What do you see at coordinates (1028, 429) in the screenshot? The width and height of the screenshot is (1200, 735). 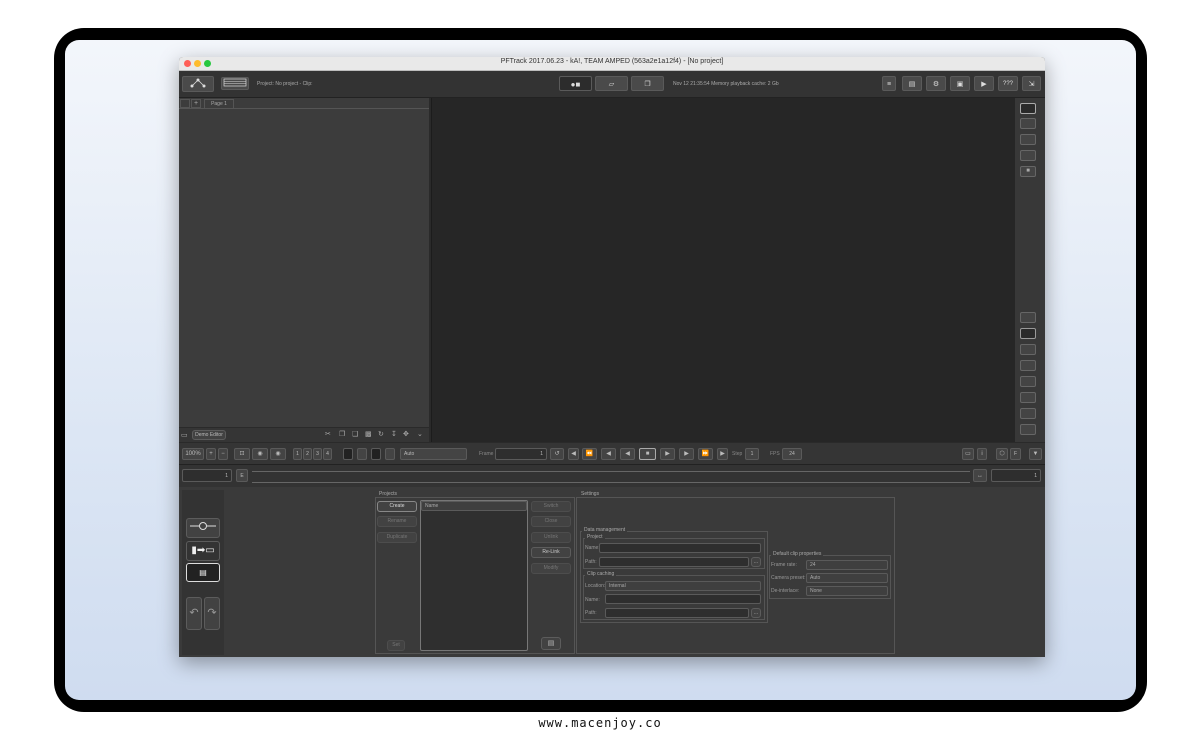 I see `color-icon` at bounding box center [1028, 429].